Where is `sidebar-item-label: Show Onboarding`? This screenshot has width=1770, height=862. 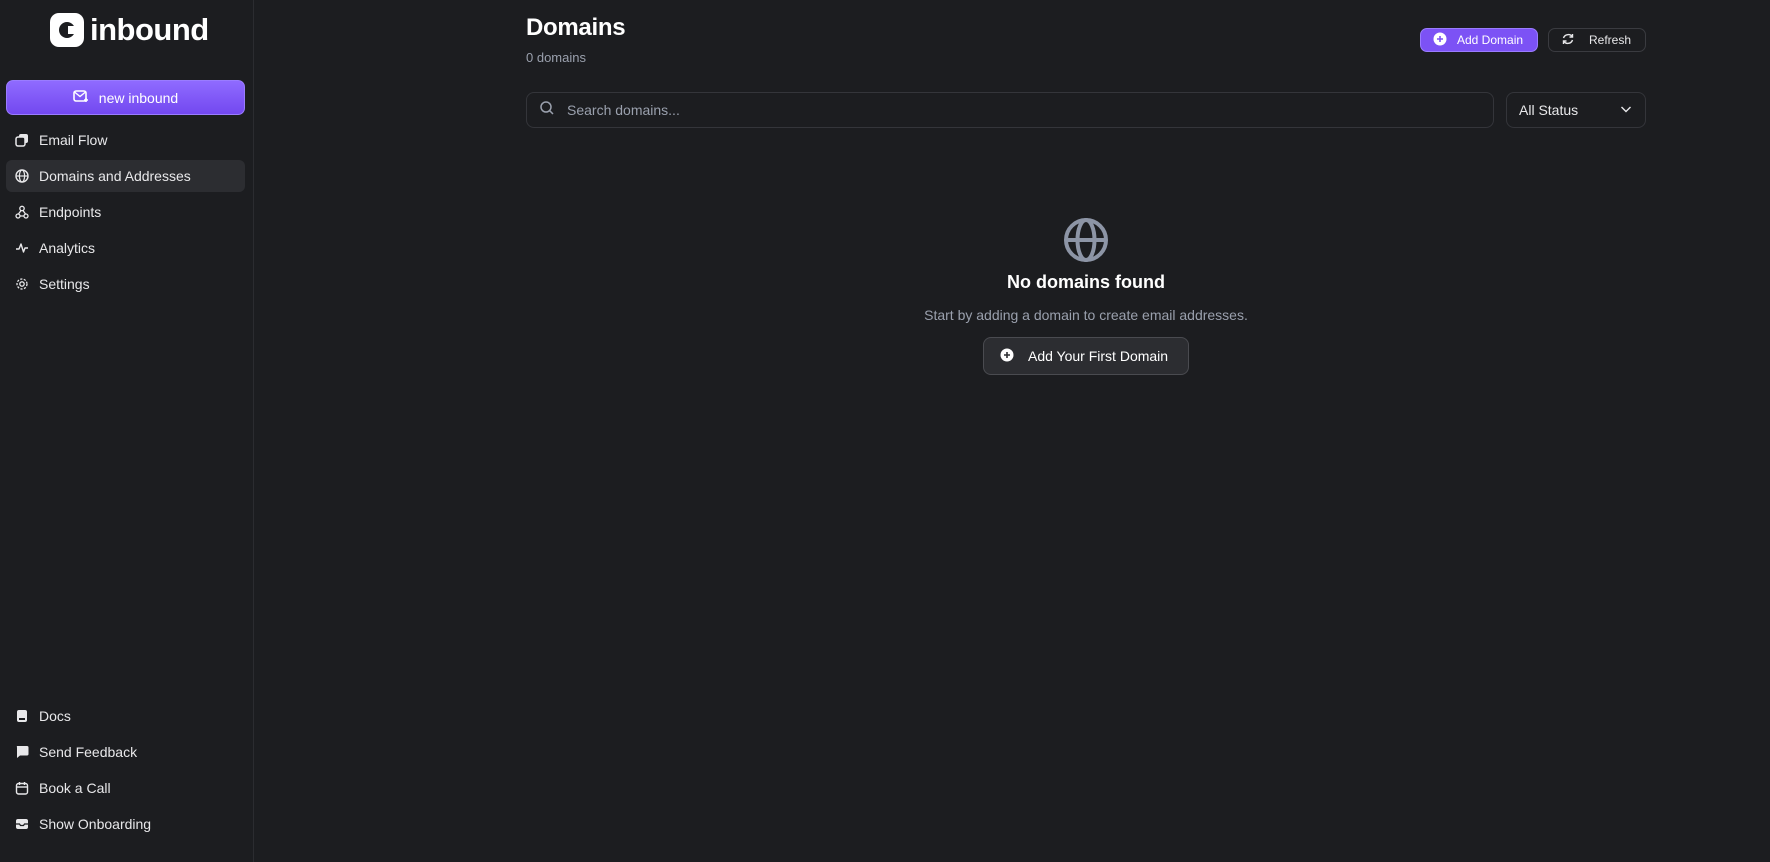 sidebar-item-label: Show Onboarding is located at coordinates (95, 824).